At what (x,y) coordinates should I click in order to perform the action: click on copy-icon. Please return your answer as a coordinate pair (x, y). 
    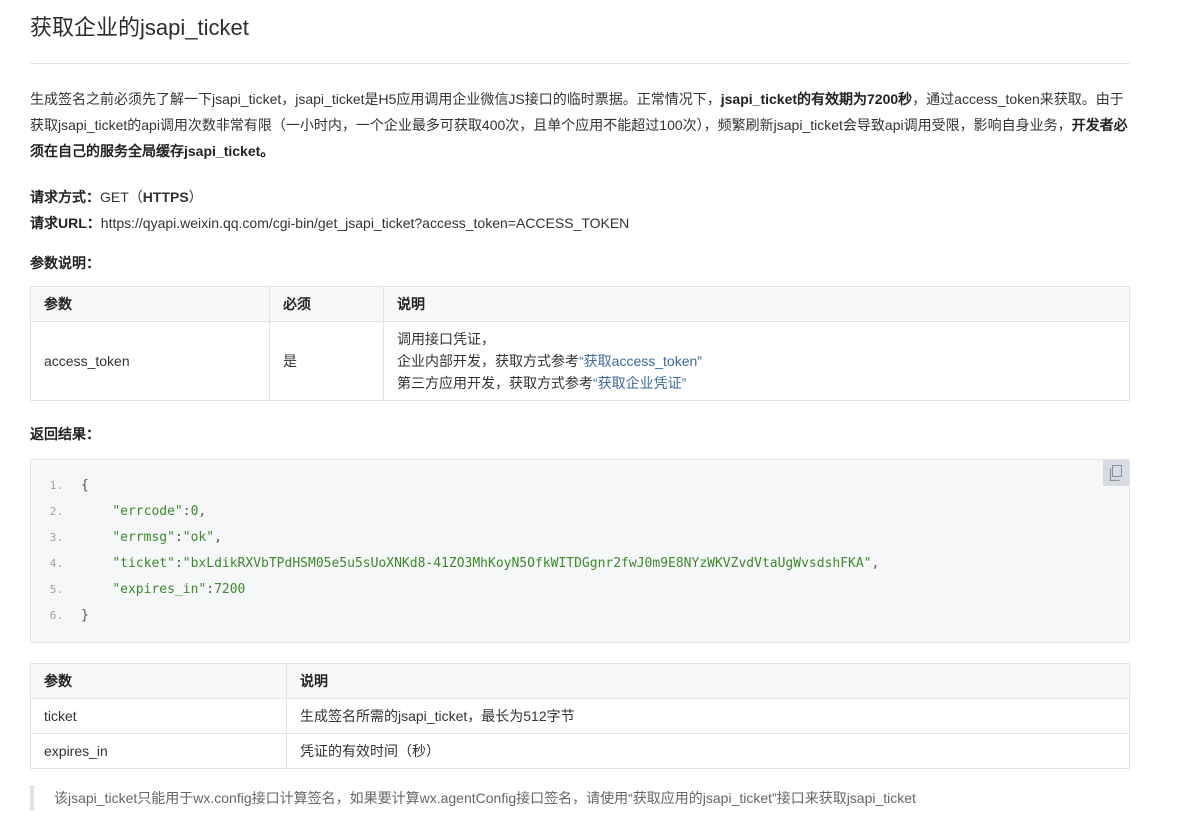
    Looking at the image, I should click on (1115, 473).